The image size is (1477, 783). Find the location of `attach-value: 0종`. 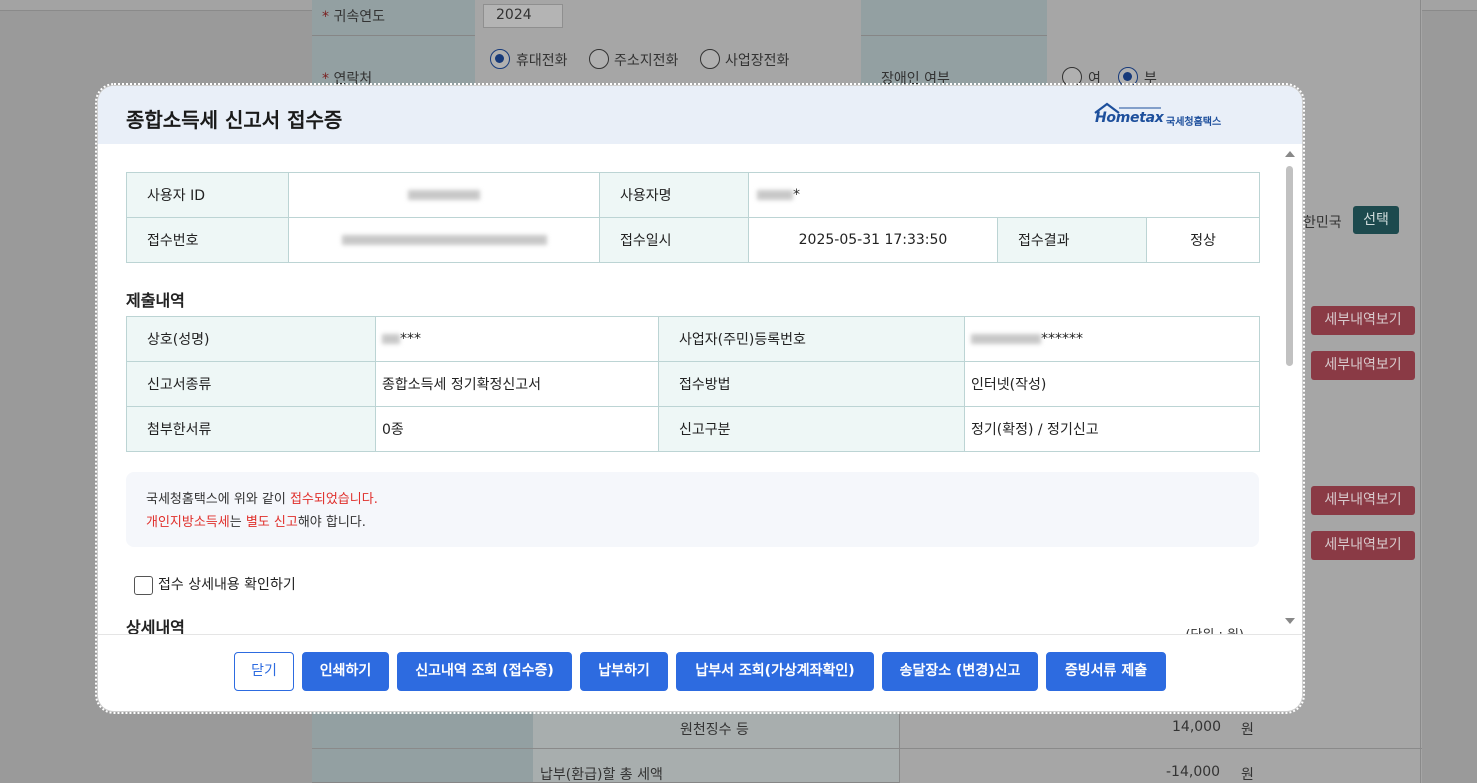

attach-value: 0종 is located at coordinates (517, 429).